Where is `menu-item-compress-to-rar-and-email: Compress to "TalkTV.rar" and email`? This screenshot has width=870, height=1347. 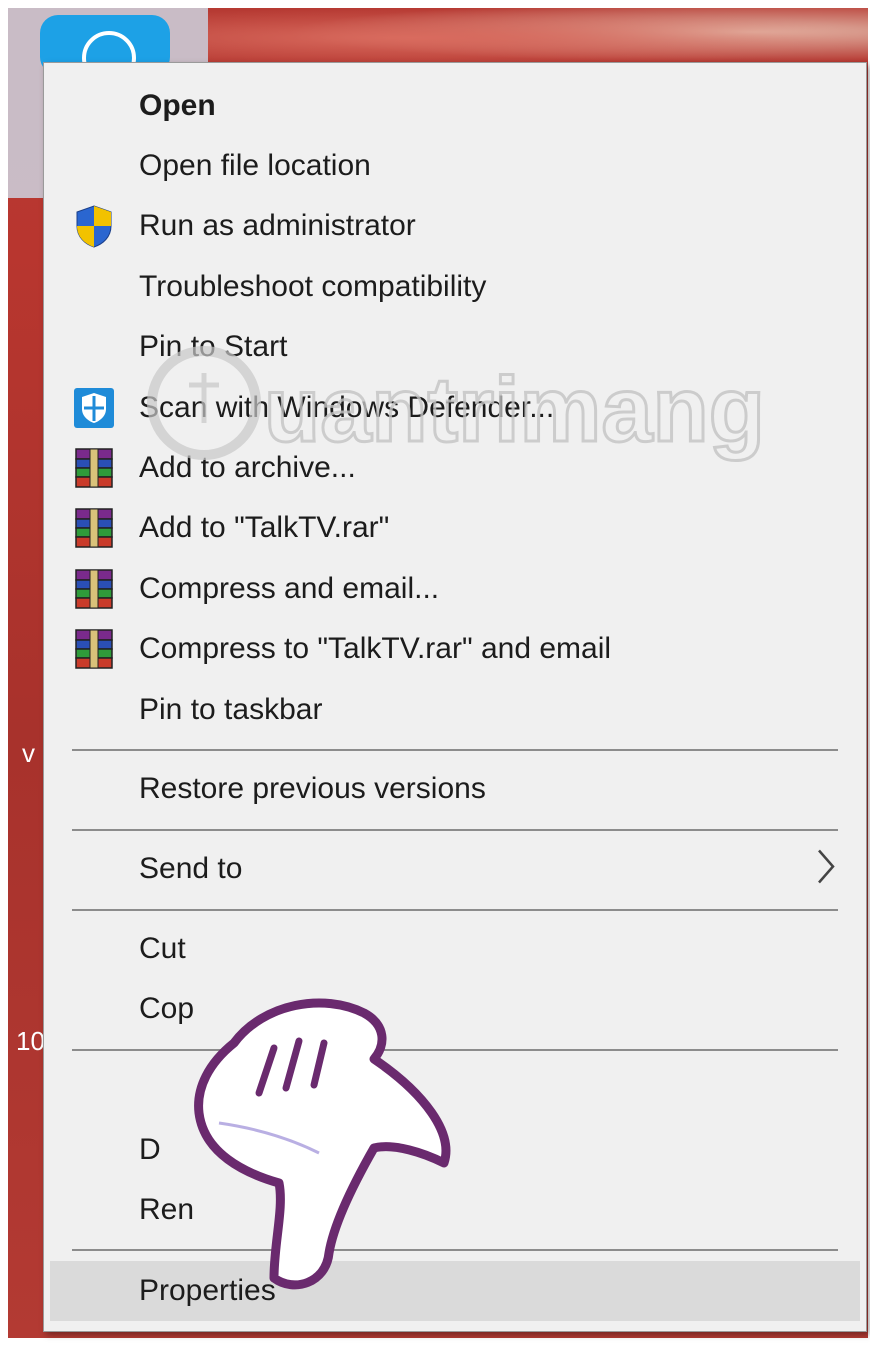 menu-item-compress-to-rar-and-email: Compress to "TalkTV.rar" and email is located at coordinates (455, 649).